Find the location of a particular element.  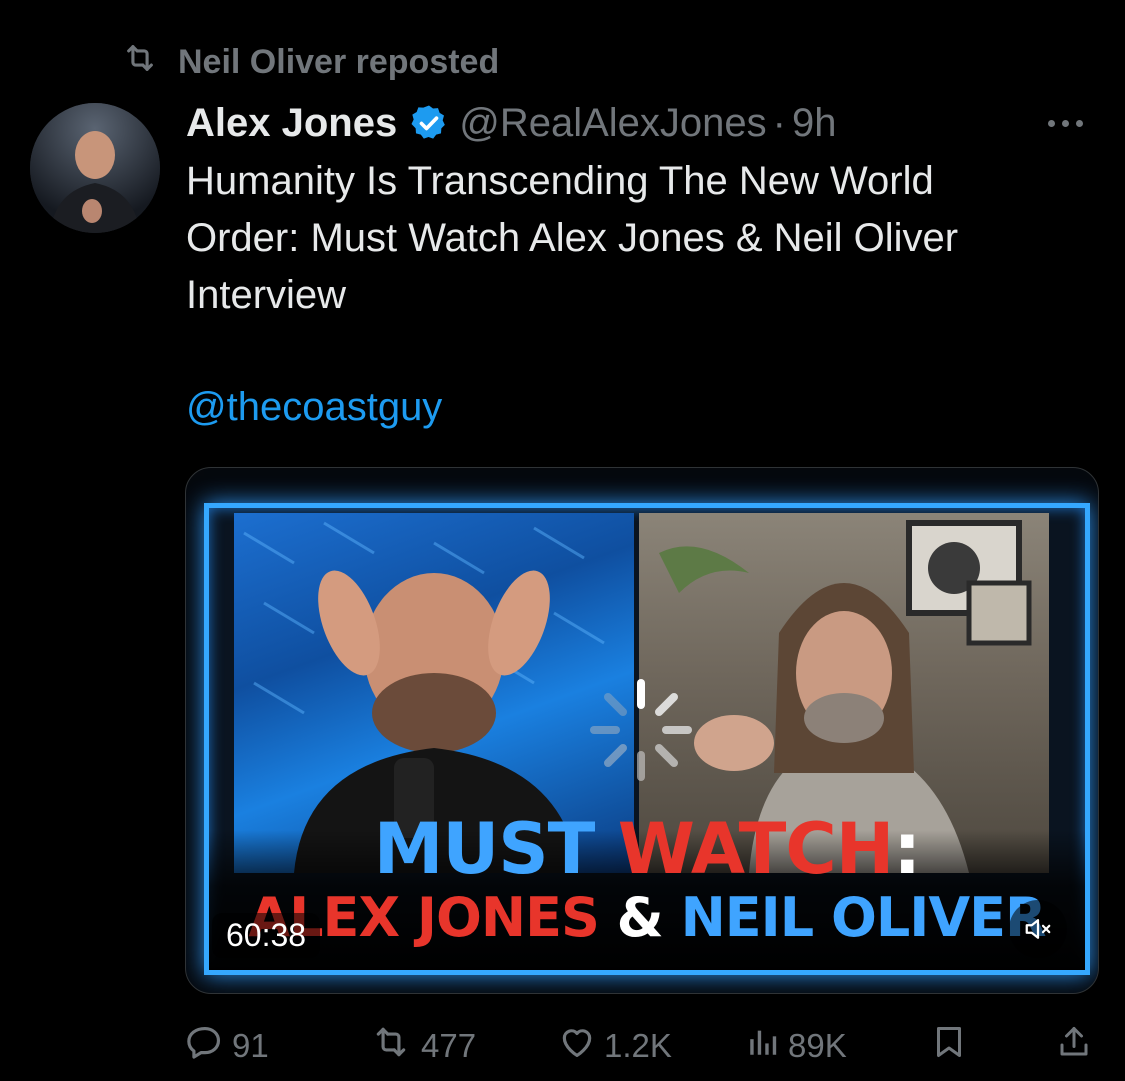

verified-badge-icon is located at coordinates (429, 123).